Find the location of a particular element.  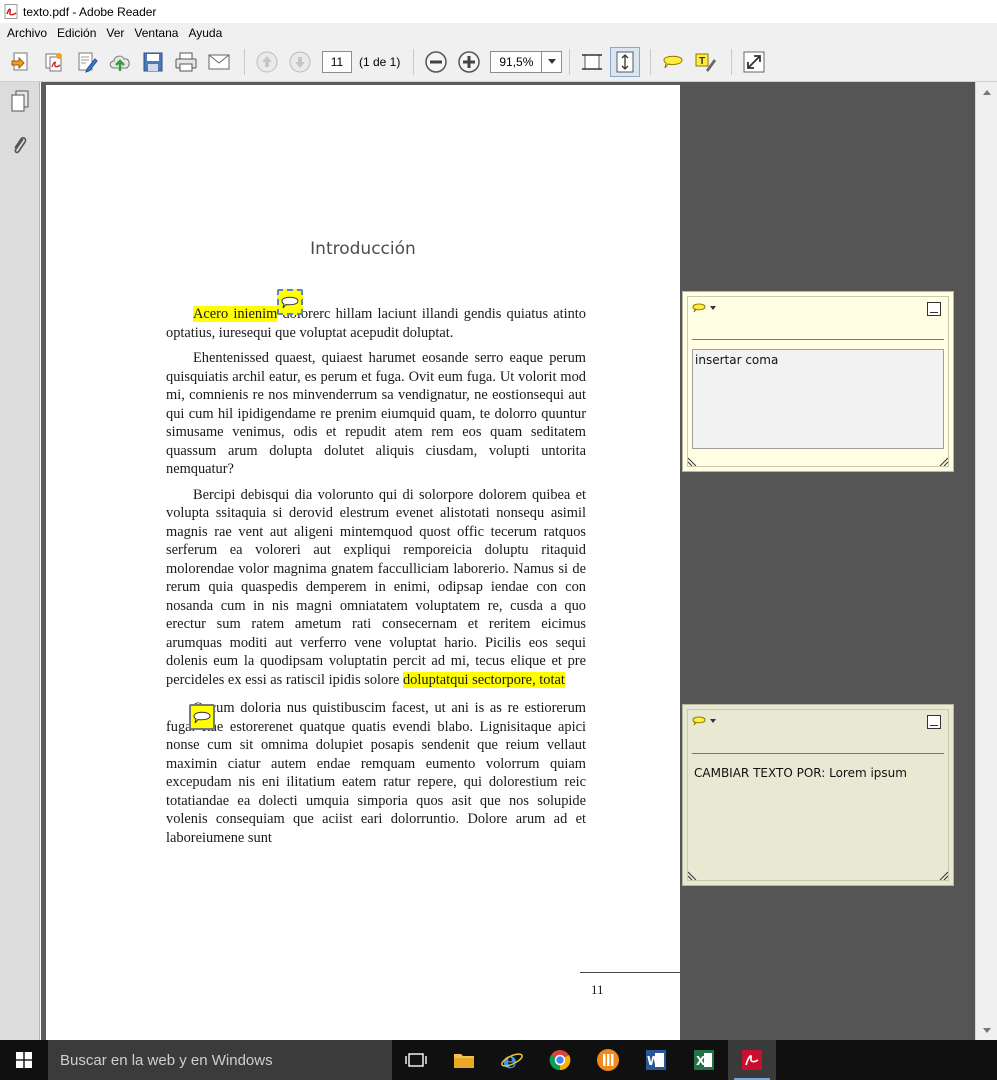

fullscreen-button is located at coordinates (754, 62).